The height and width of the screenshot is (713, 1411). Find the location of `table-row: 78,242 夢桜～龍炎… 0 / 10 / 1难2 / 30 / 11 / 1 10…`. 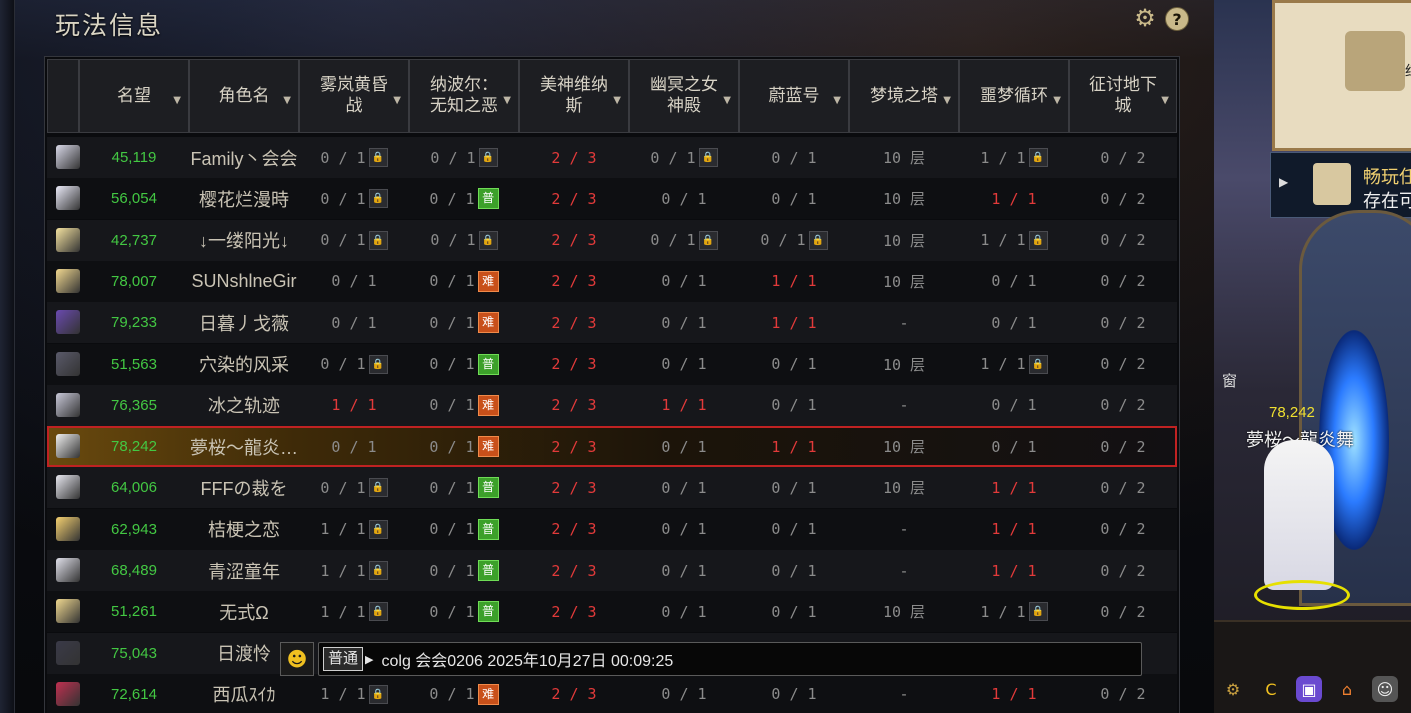

table-row: 78,242 夢桜～龍炎… 0 / 10 / 1难2 / 30 / 11 / 1 10… is located at coordinates (612, 447).